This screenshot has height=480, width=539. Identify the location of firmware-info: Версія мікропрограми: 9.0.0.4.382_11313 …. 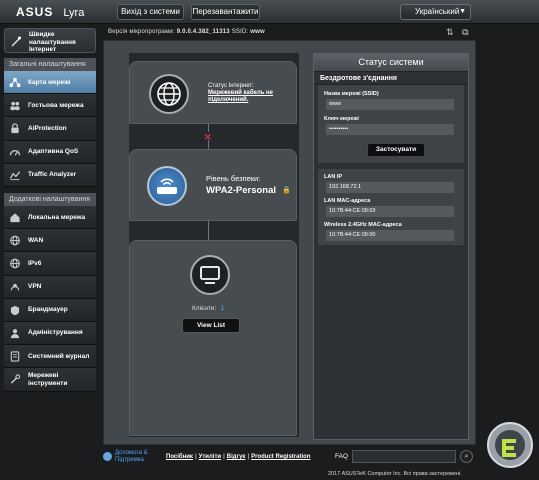
(186, 32).